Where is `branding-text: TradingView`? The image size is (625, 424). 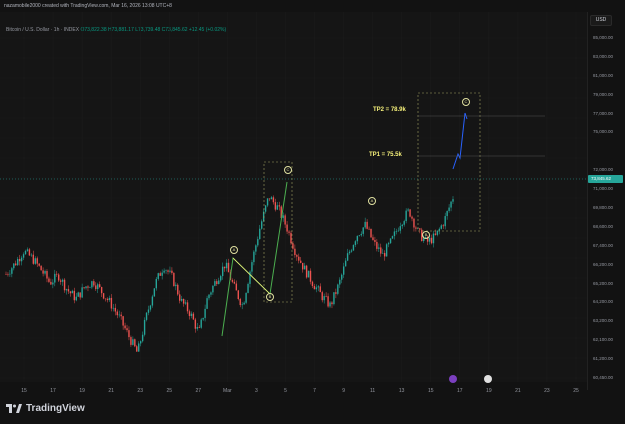
branding-text: TradingView is located at coordinates (55, 408).